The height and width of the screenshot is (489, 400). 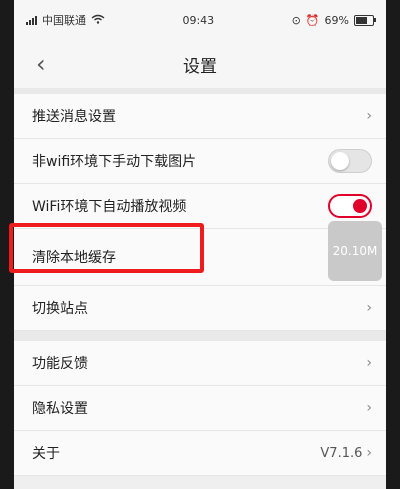 I want to click on about-row: 关于 V7.1.6 ›, so click(x=200, y=453).